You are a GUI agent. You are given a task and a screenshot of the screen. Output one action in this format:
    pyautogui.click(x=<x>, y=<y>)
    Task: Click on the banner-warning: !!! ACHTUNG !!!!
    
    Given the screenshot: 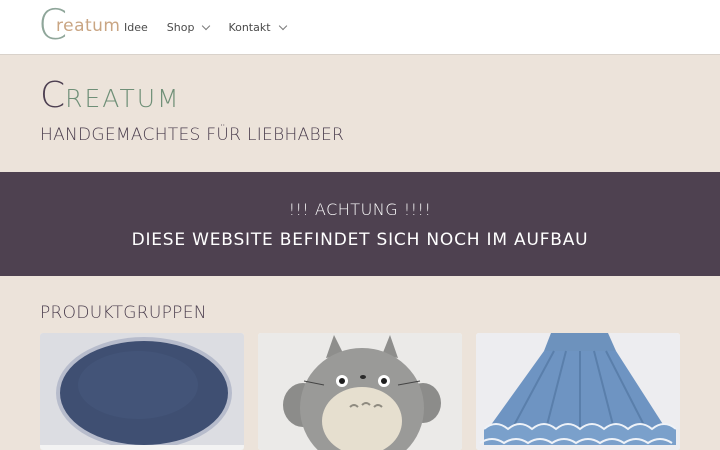 What is the action you would take?
    pyautogui.click(x=360, y=209)
    